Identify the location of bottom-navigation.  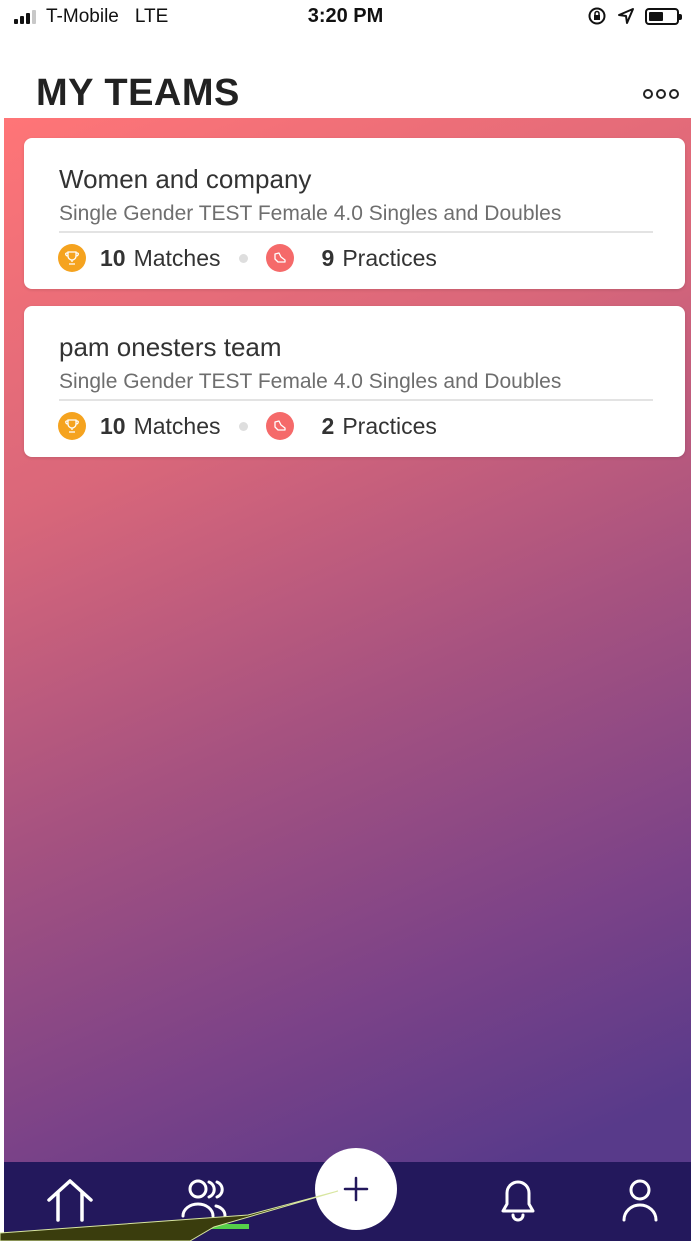
(347, 1194).